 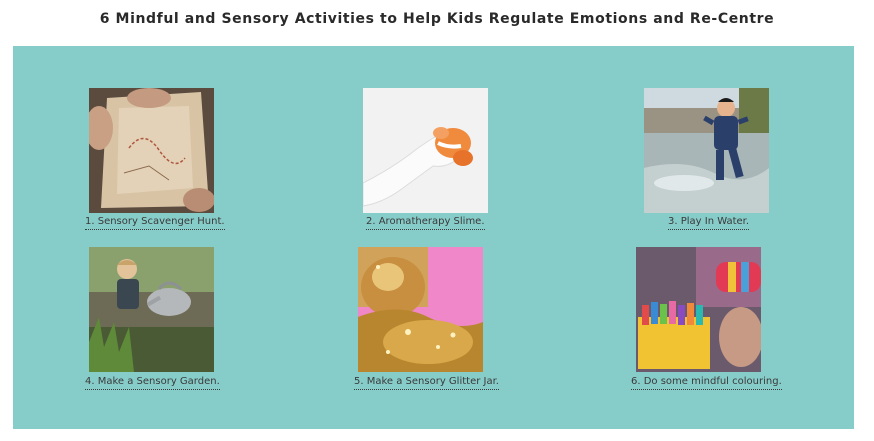 I want to click on crayons-photo-icon, so click(x=698, y=309).